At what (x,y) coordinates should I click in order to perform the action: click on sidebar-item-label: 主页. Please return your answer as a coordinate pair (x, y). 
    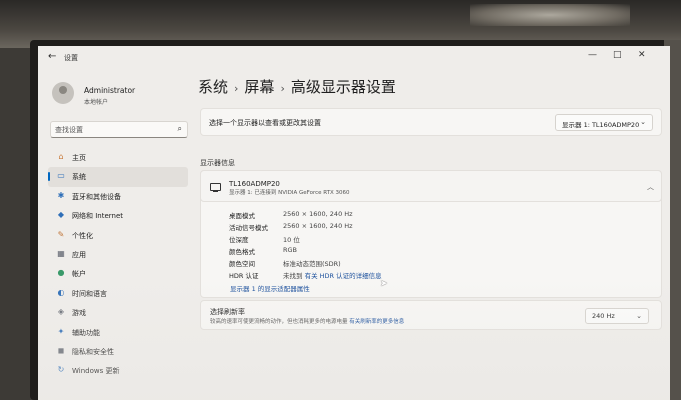
    Looking at the image, I should click on (79, 158).